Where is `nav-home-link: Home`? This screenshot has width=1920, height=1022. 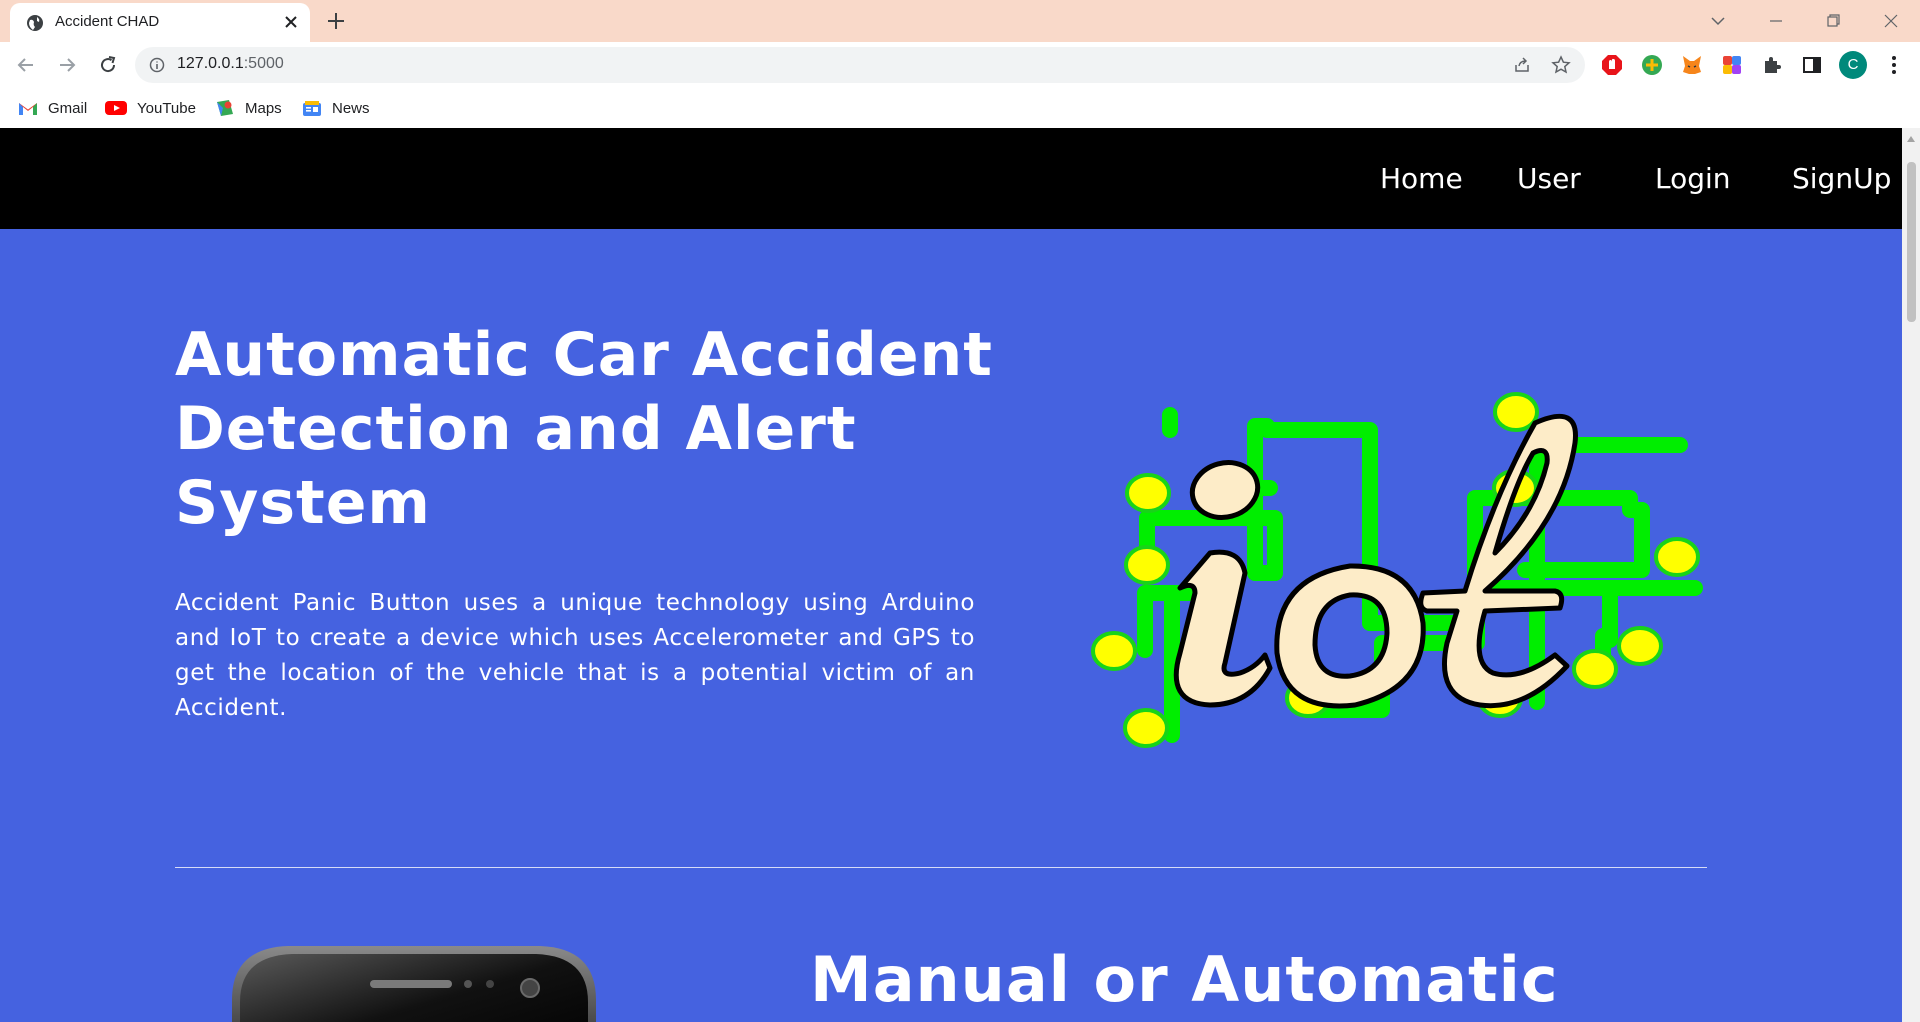 nav-home-link: Home is located at coordinates (1421, 178).